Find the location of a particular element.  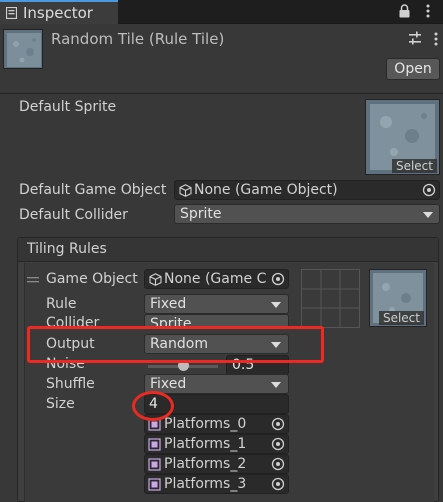

shuffle-label: Shuffle is located at coordinates (70, 384).